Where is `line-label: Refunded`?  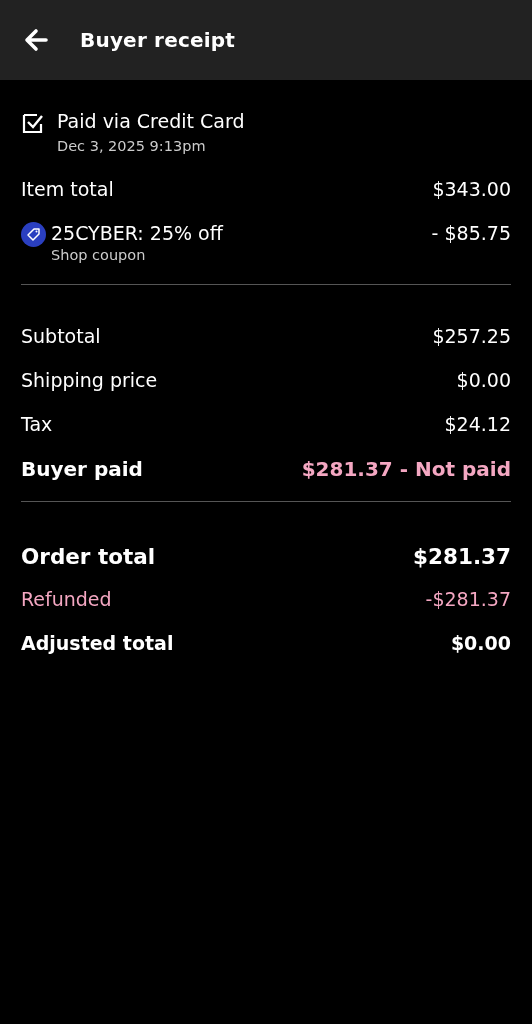
line-label: Refunded is located at coordinates (66, 599).